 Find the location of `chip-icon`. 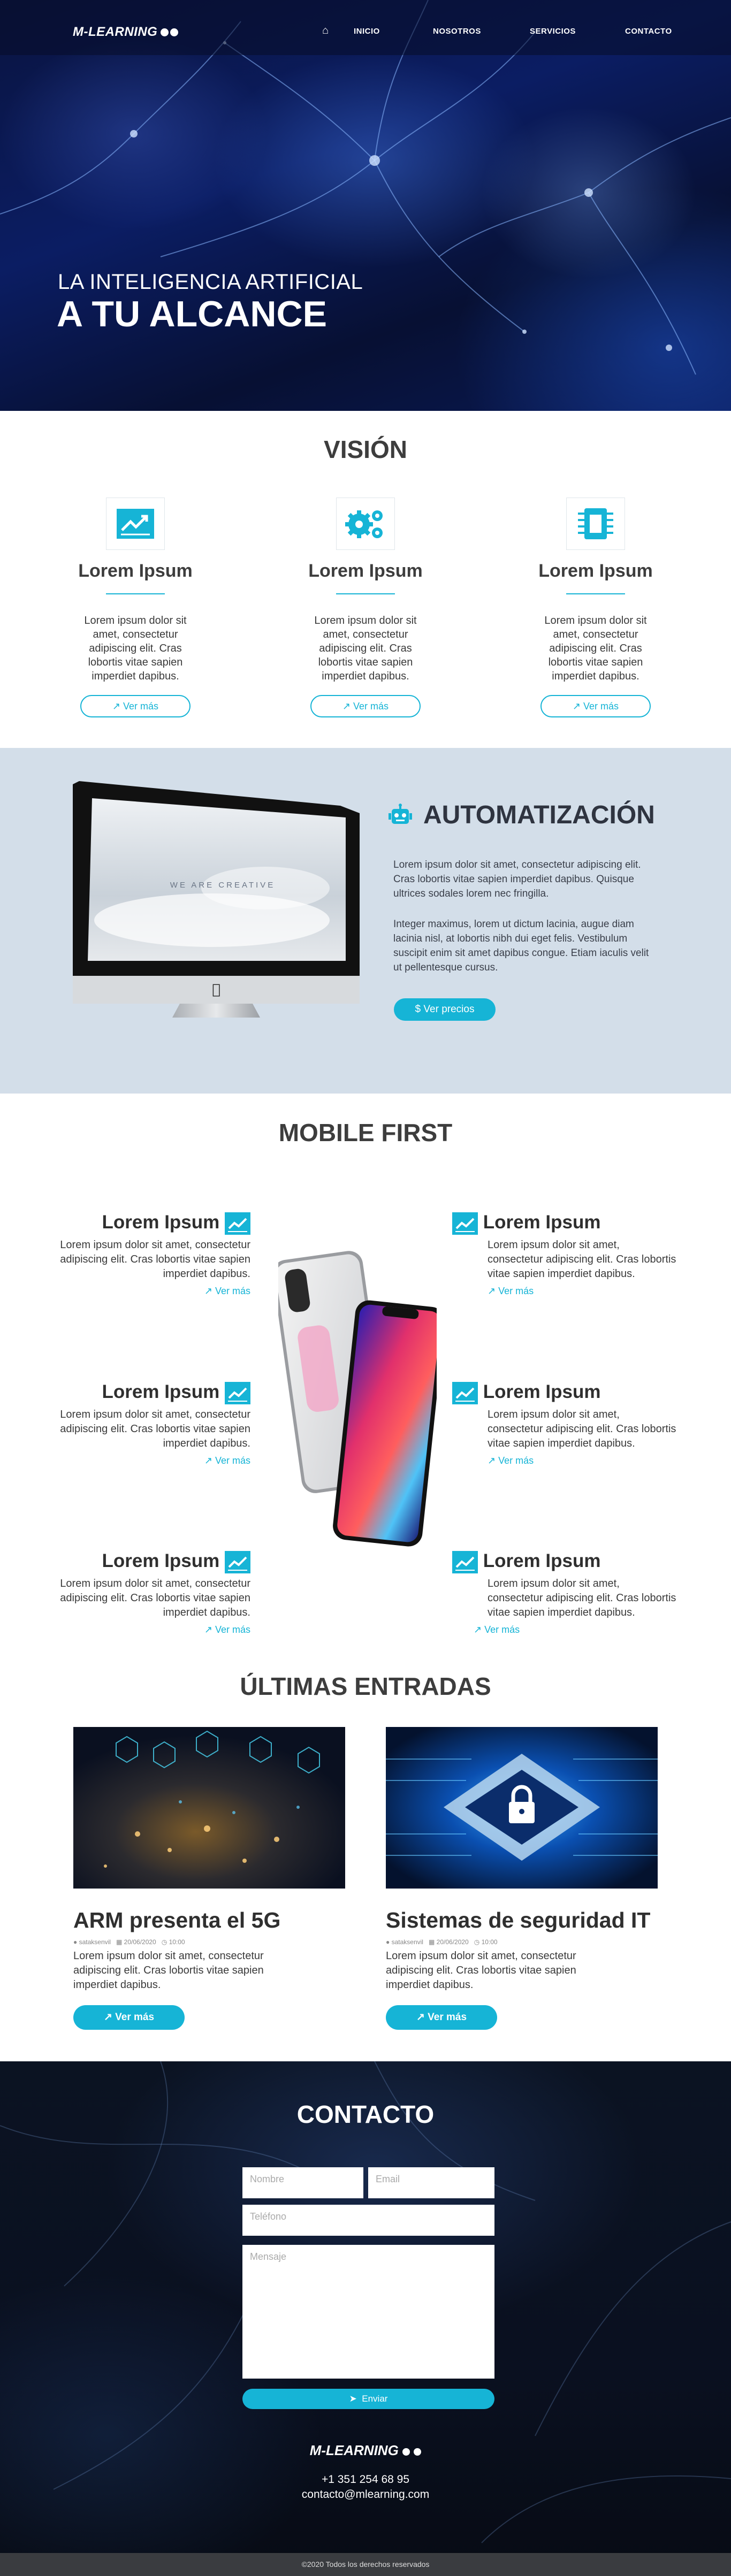

chip-icon is located at coordinates (595, 524).